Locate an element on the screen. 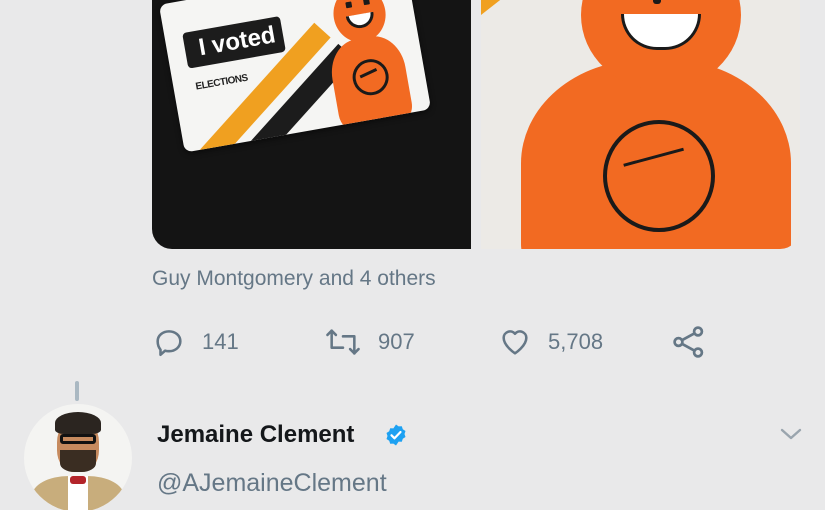  i-voted-sticker: I voted ELECTIONS is located at coordinates (295, 76).